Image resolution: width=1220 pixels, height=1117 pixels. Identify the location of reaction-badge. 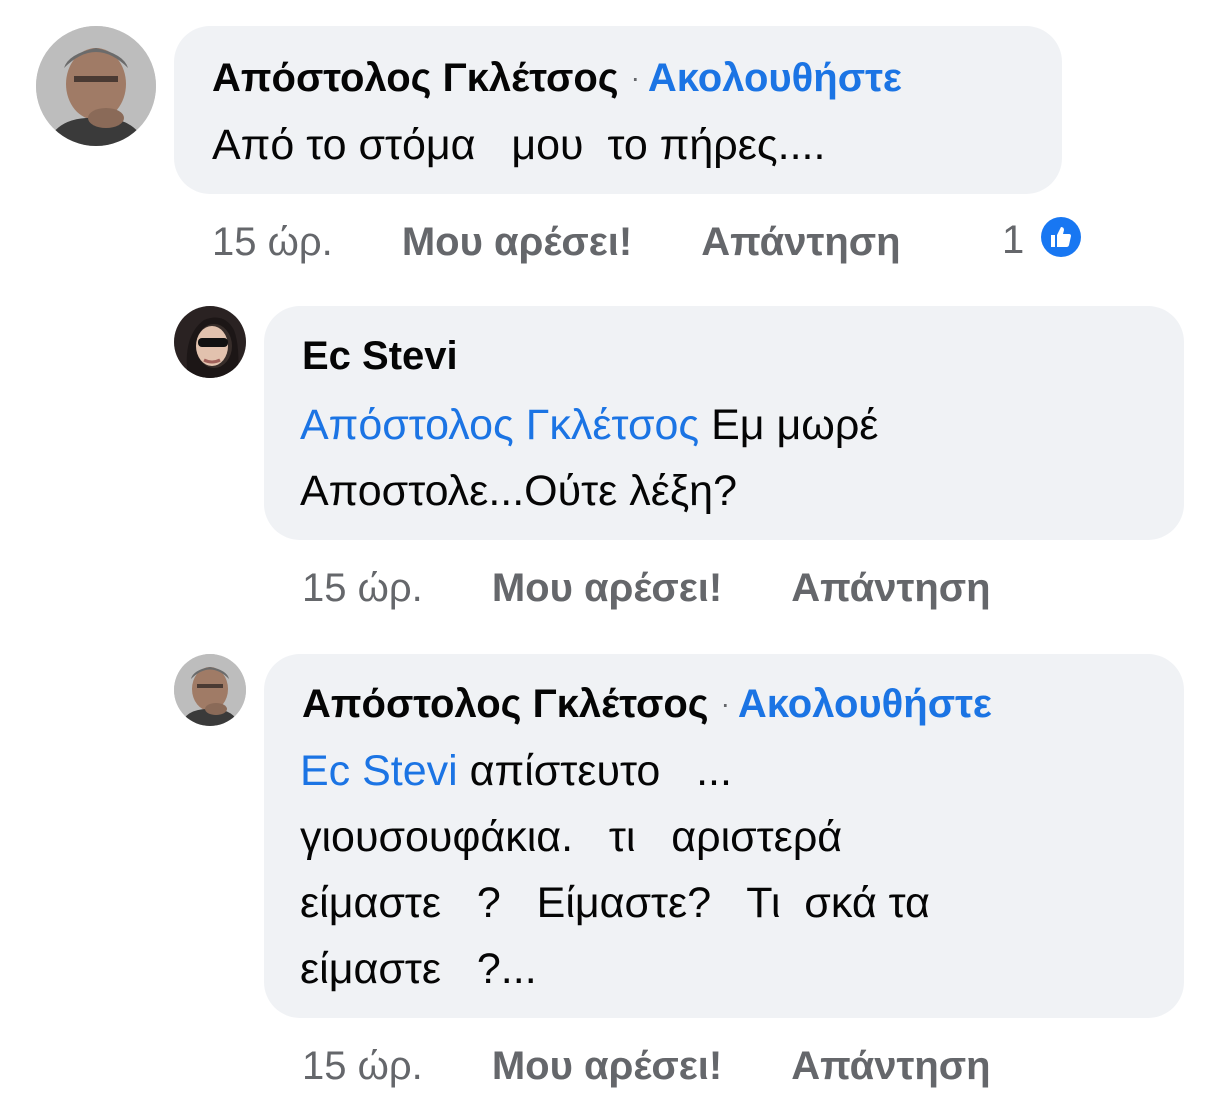
(1061, 237).